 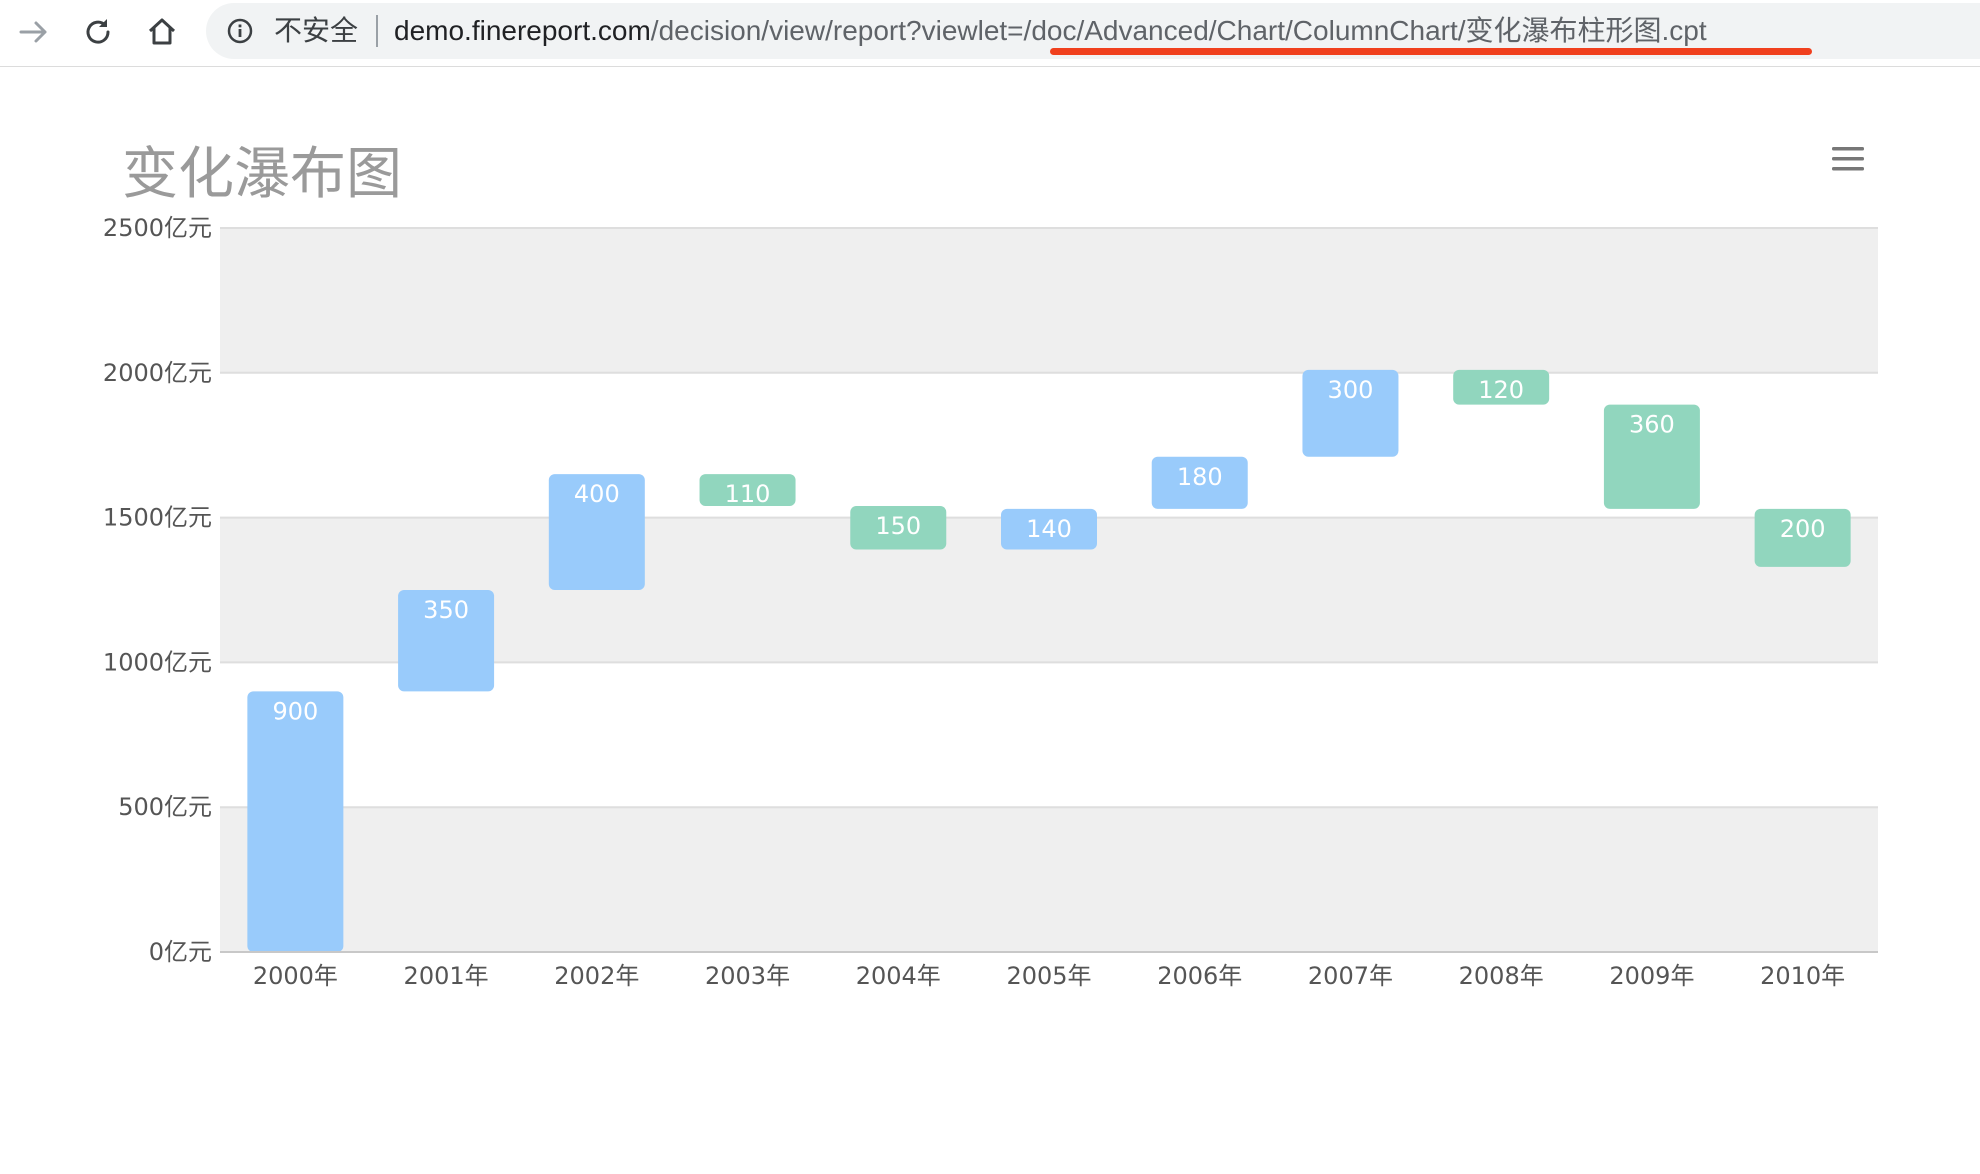 What do you see at coordinates (1351, 390) in the screenshot?
I see `data-label: 300` at bounding box center [1351, 390].